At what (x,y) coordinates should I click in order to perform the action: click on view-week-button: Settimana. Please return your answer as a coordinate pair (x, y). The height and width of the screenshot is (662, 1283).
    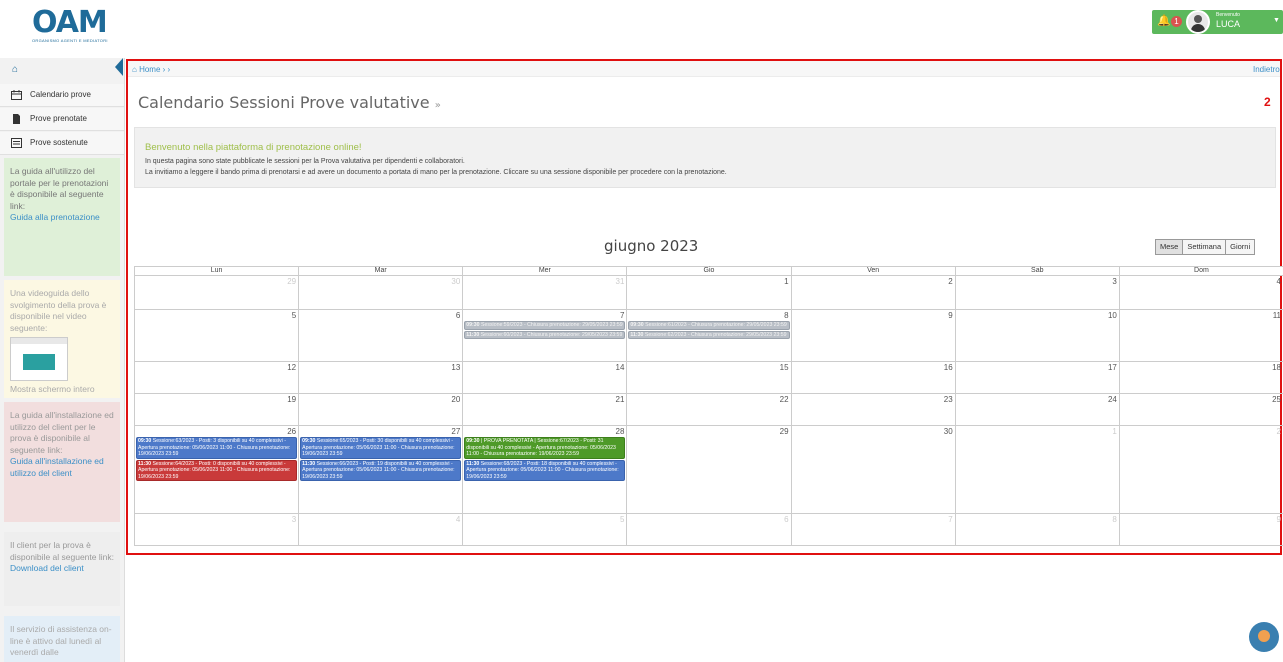
    Looking at the image, I should click on (1204, 247).